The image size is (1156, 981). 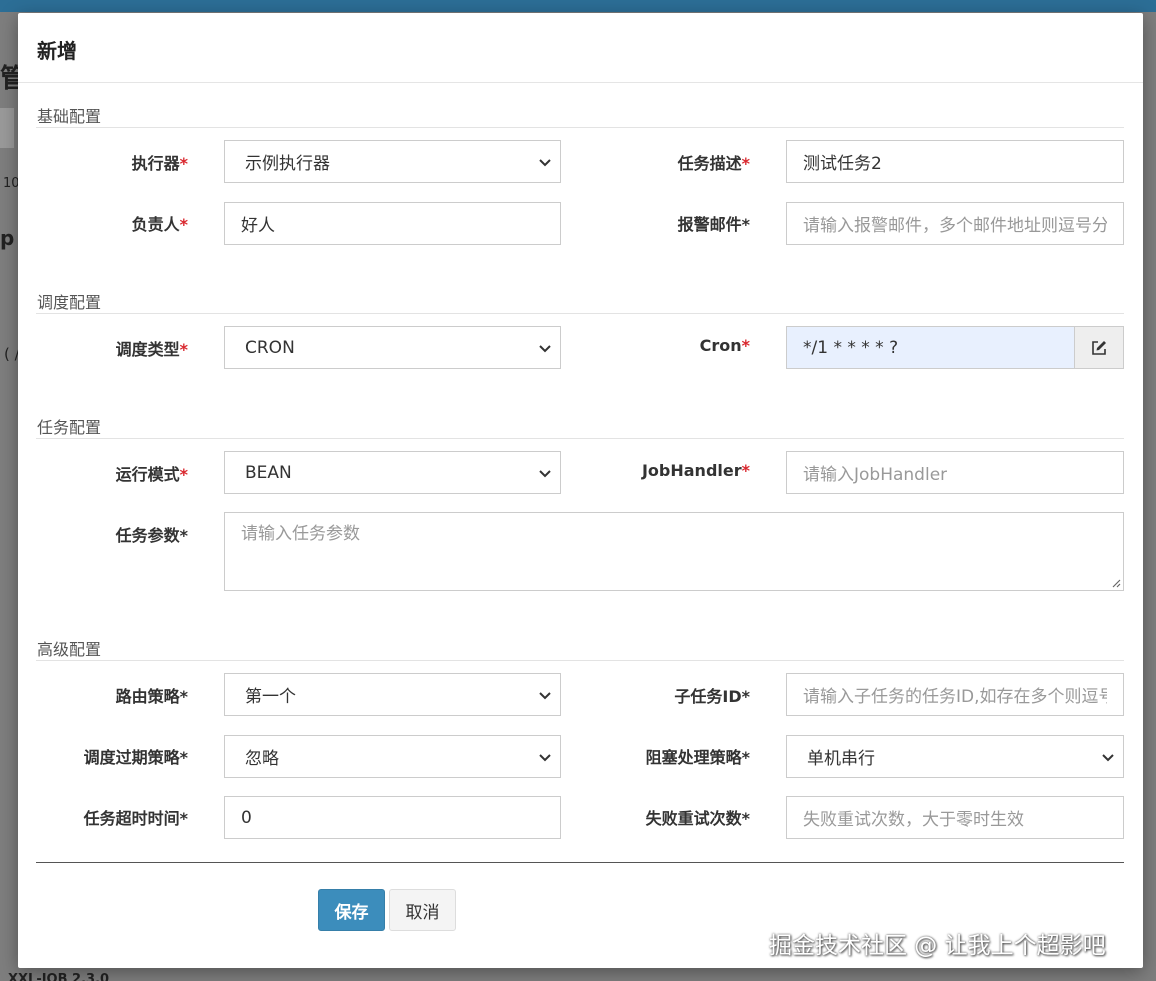 What do you see at coordinates (697, 757) in the screenshot?
I see `block-strategy-label: 阻塞处理策略*` at bounding box center [697, 757].